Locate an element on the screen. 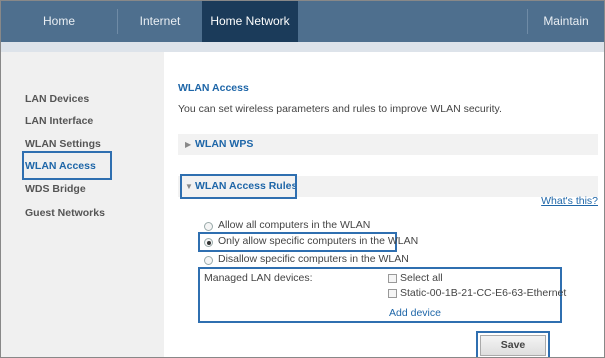 The image size is (605, 358). whats-this-link: What's this? is located at coordinates (569, 201).